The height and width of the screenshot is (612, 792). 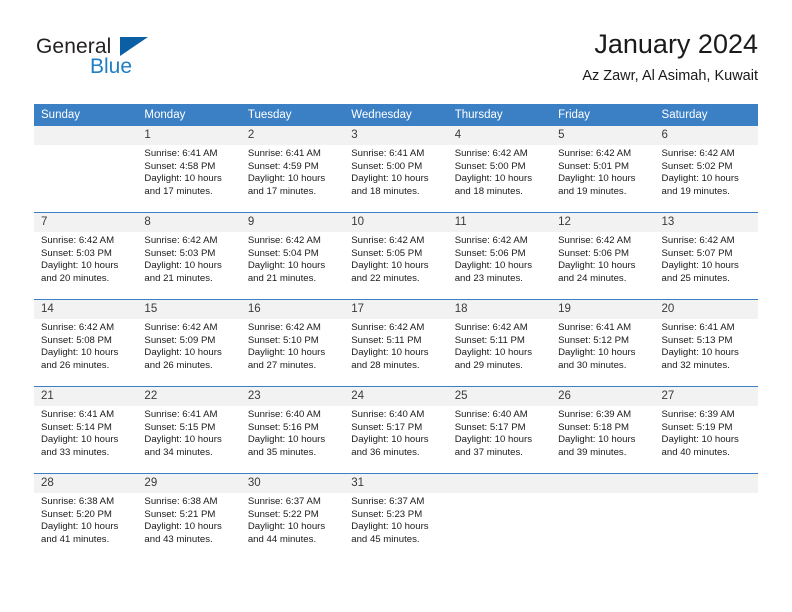 What do you see at coordinates (499, 483) in the screenshot?
I see `day-number` at bounding box center [499, 483].